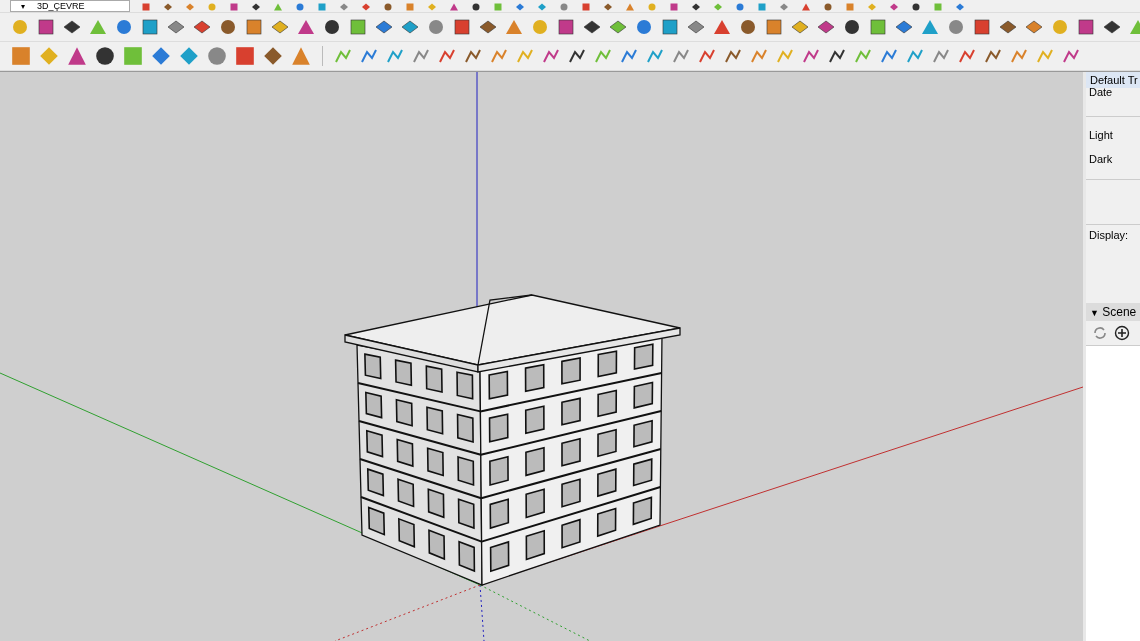  Describe the element at coordinates (1113, 232) in the screenshot. I see `field-label: Display:` at that location.